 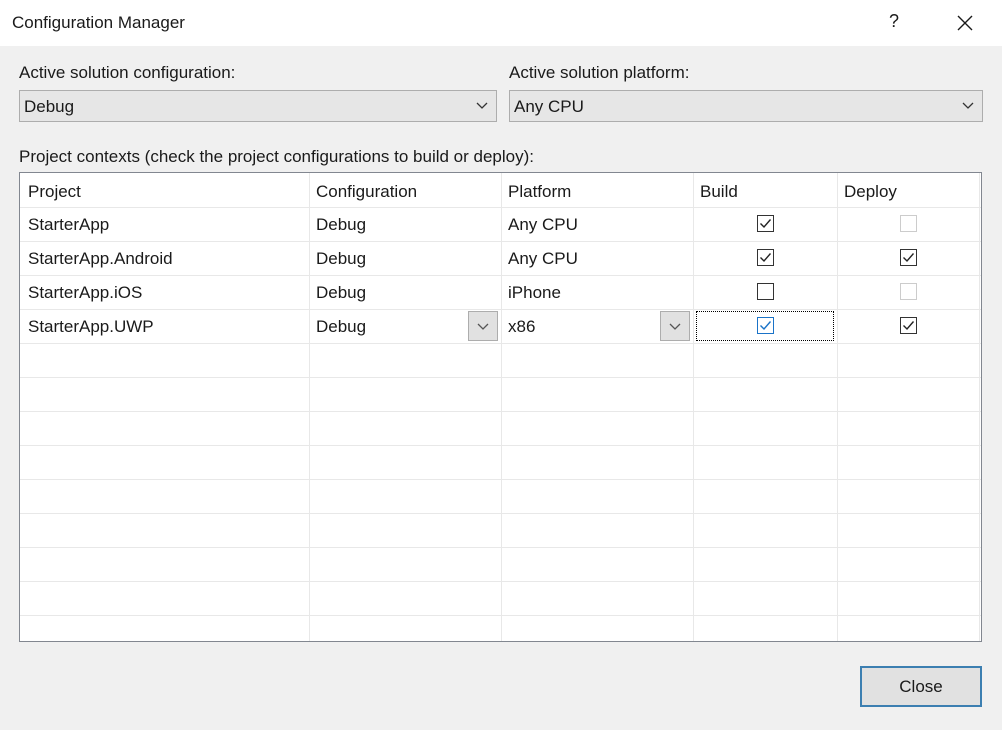 I want to click on header-deploy: Deploy, so click(x=870, y=192).